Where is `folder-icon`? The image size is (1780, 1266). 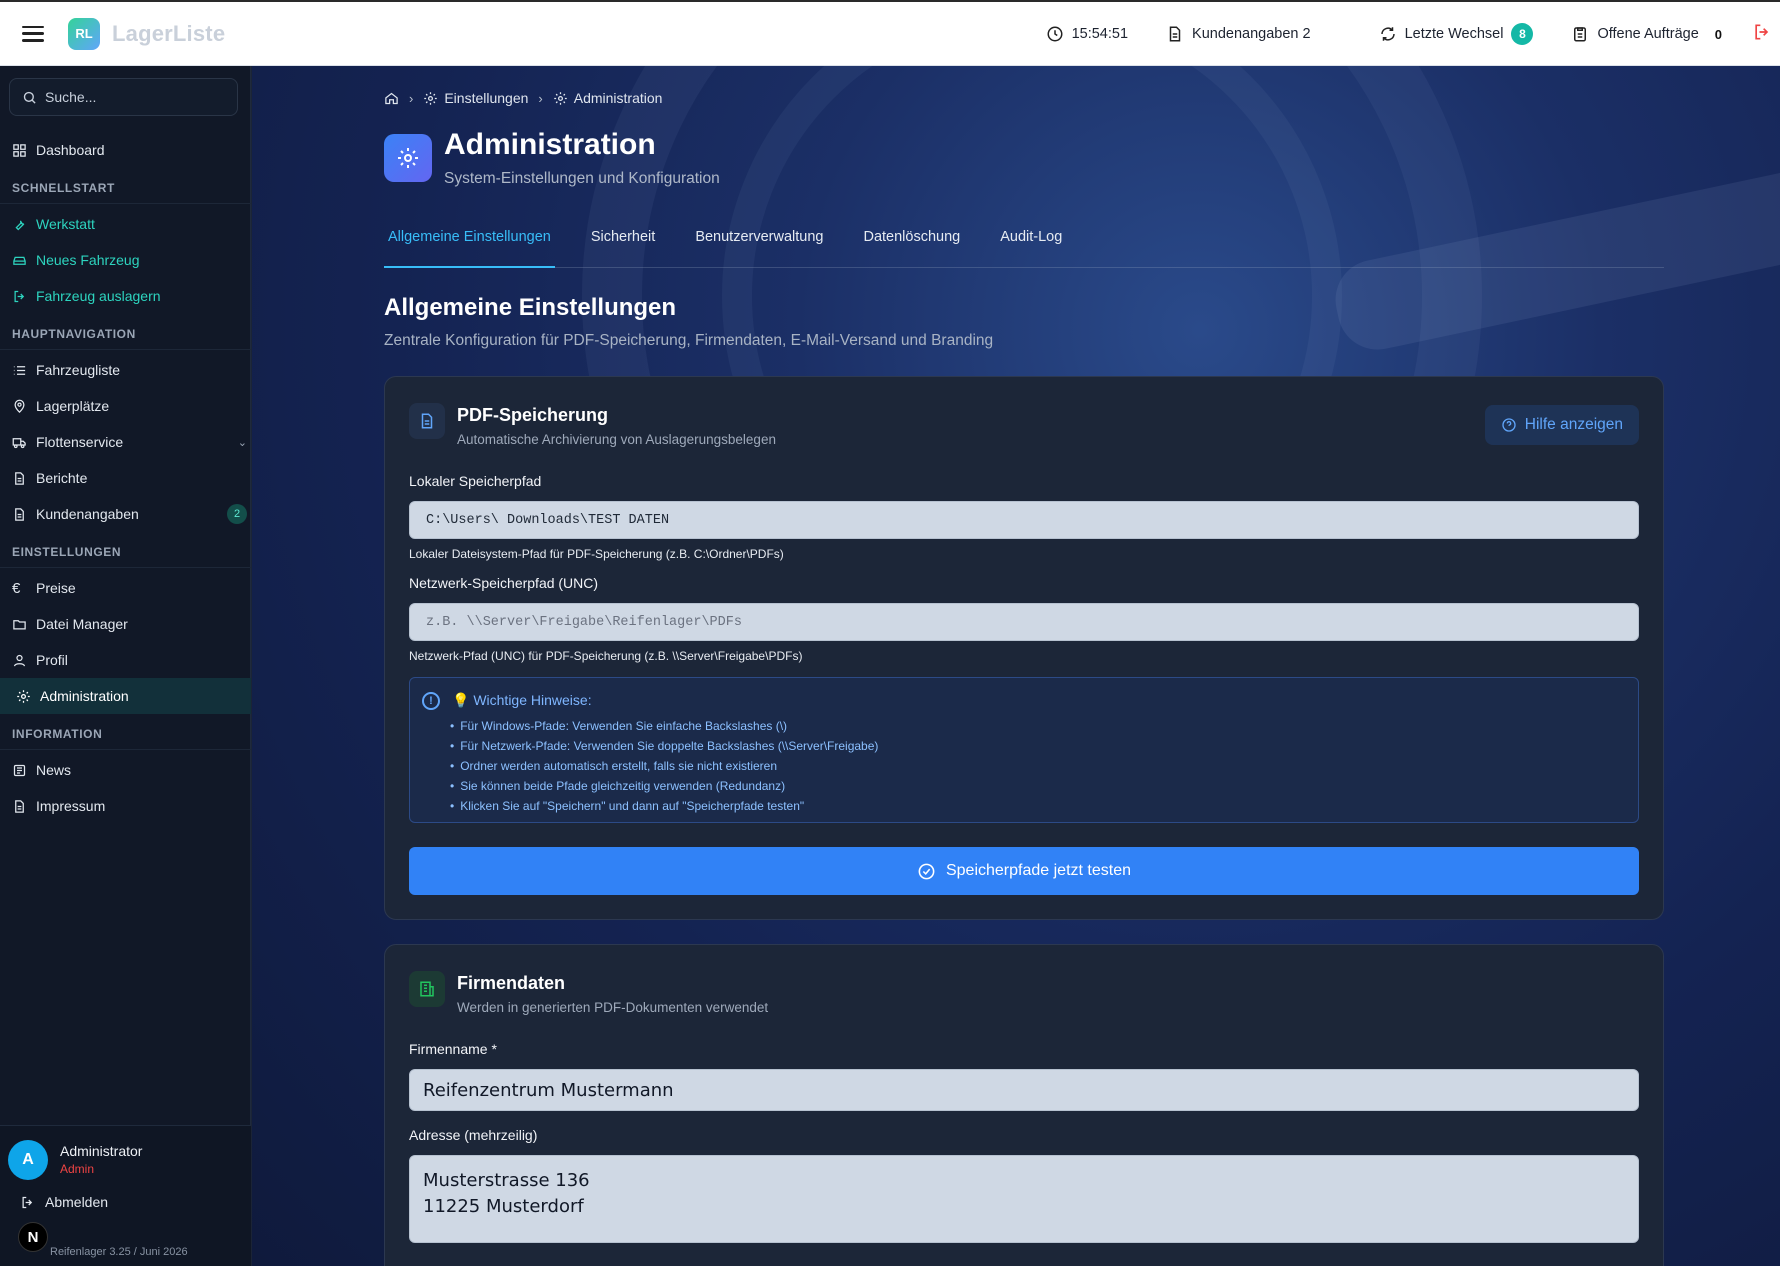 folder-icon is located at coordinates (19, 624).